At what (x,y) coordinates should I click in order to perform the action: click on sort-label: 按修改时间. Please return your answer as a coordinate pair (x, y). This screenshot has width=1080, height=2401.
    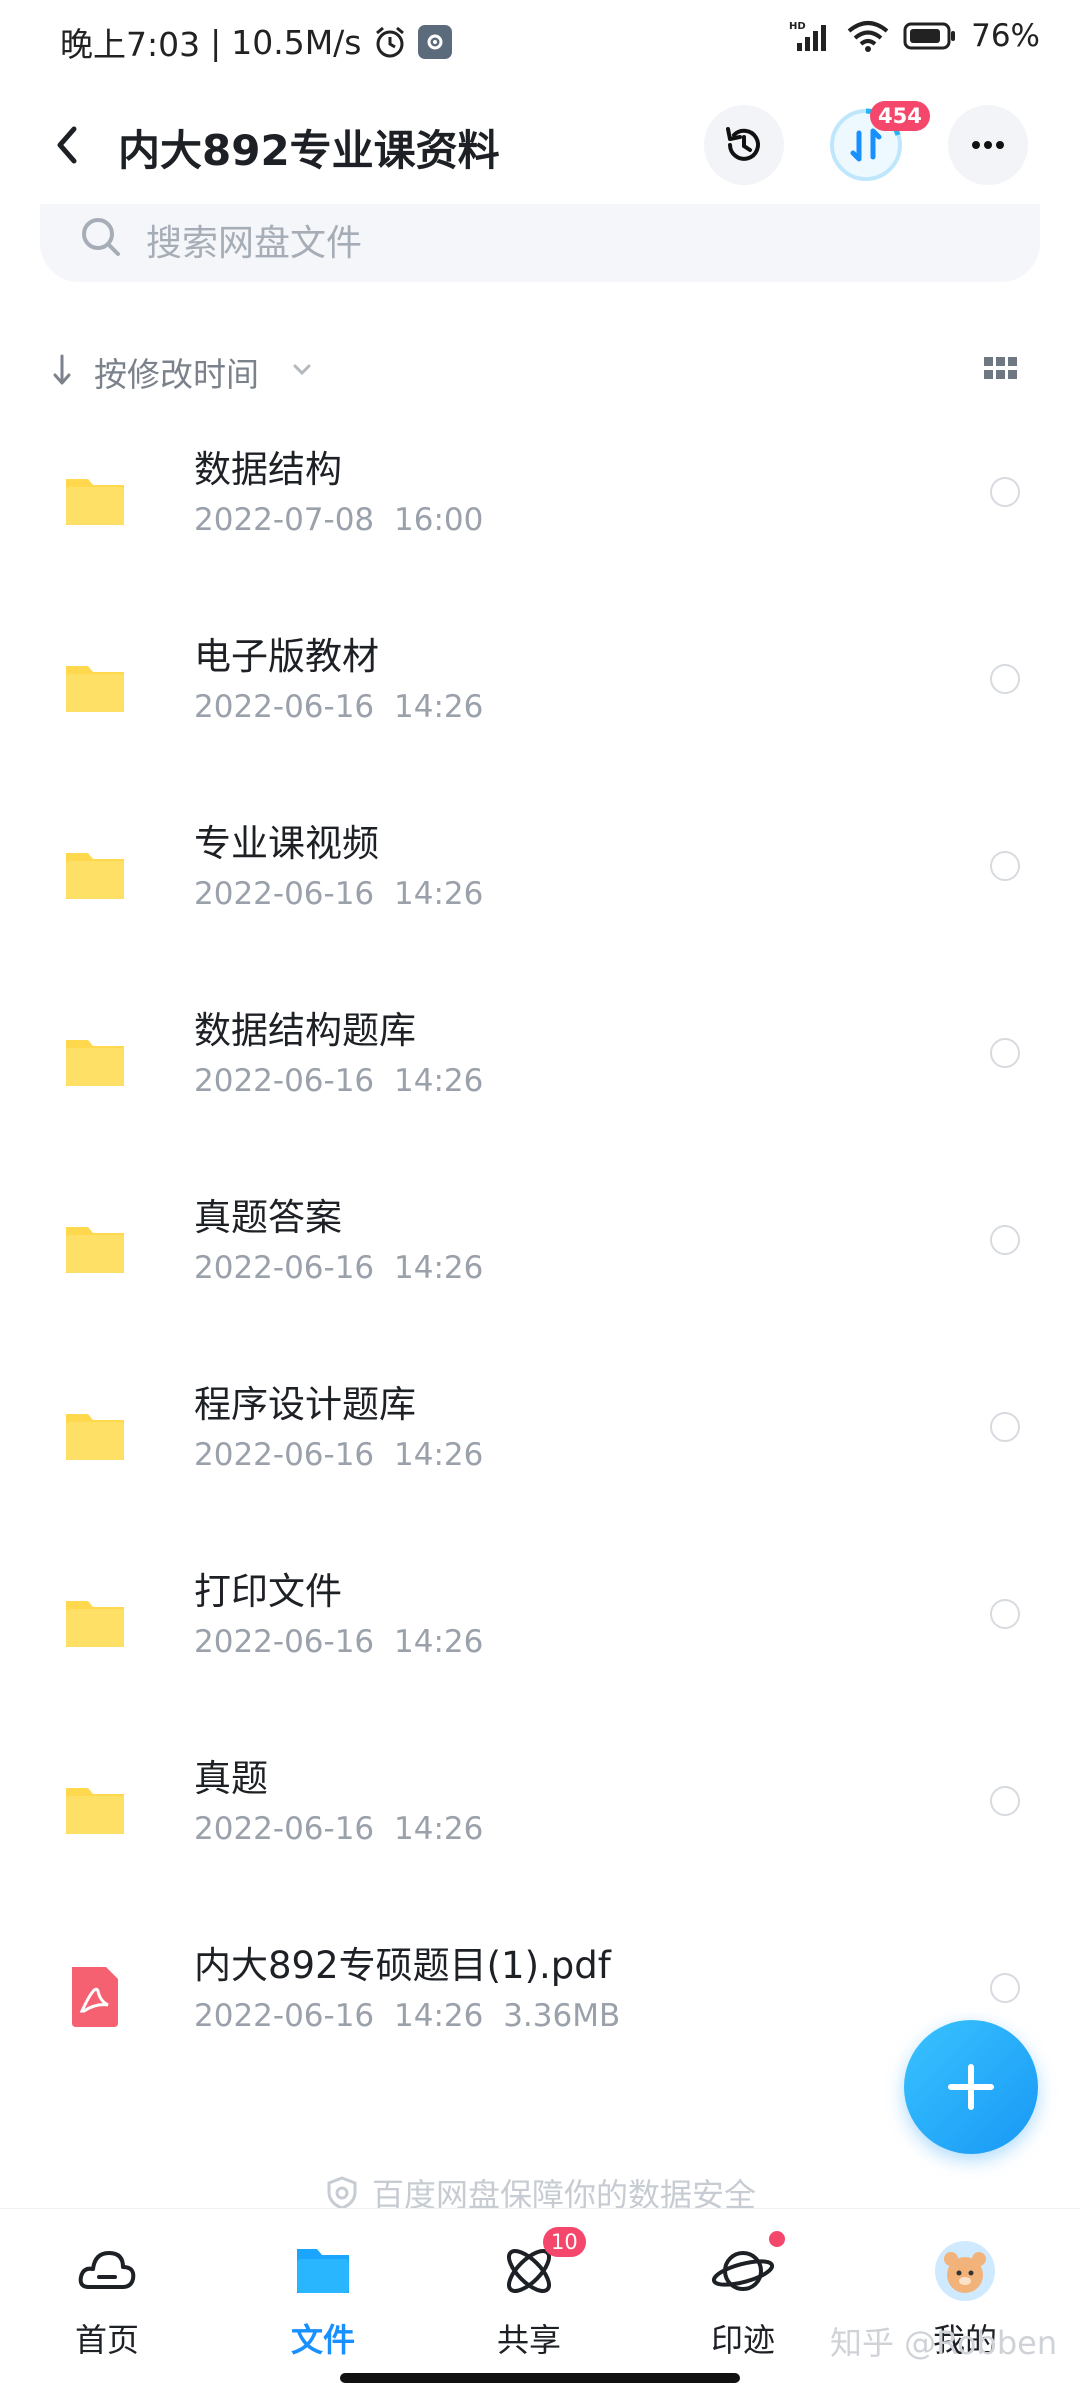
    Looking at the image, I should click on (176, 374).